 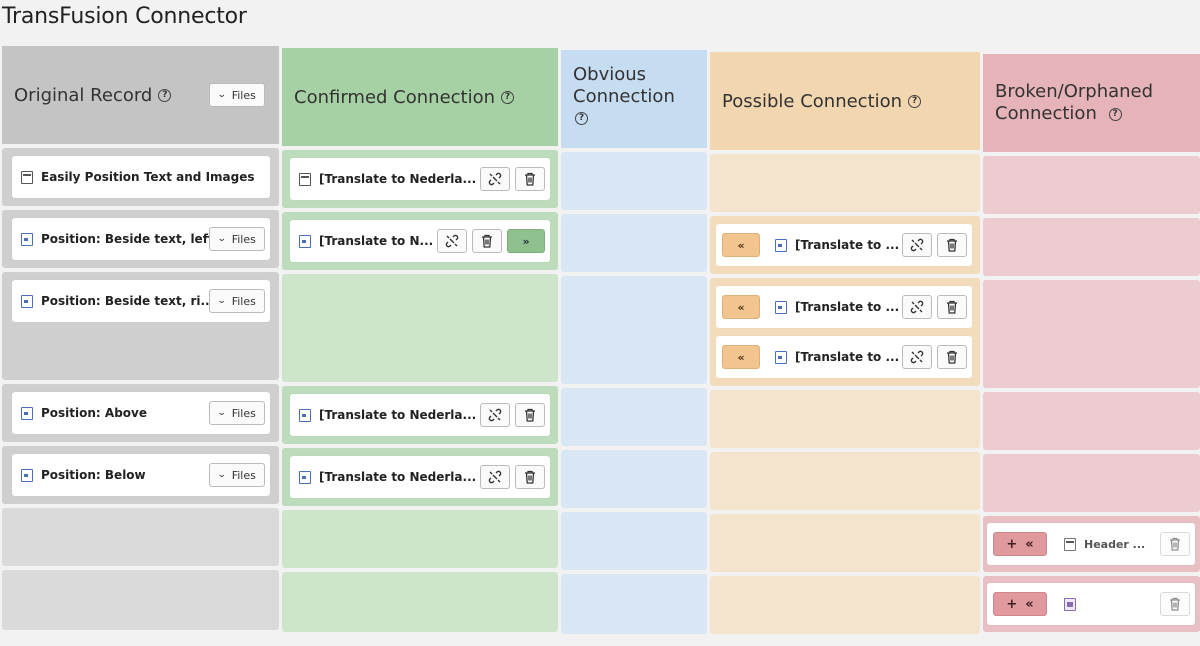 I want to click on orphan-card: + «, so click(x=1091, y=604).